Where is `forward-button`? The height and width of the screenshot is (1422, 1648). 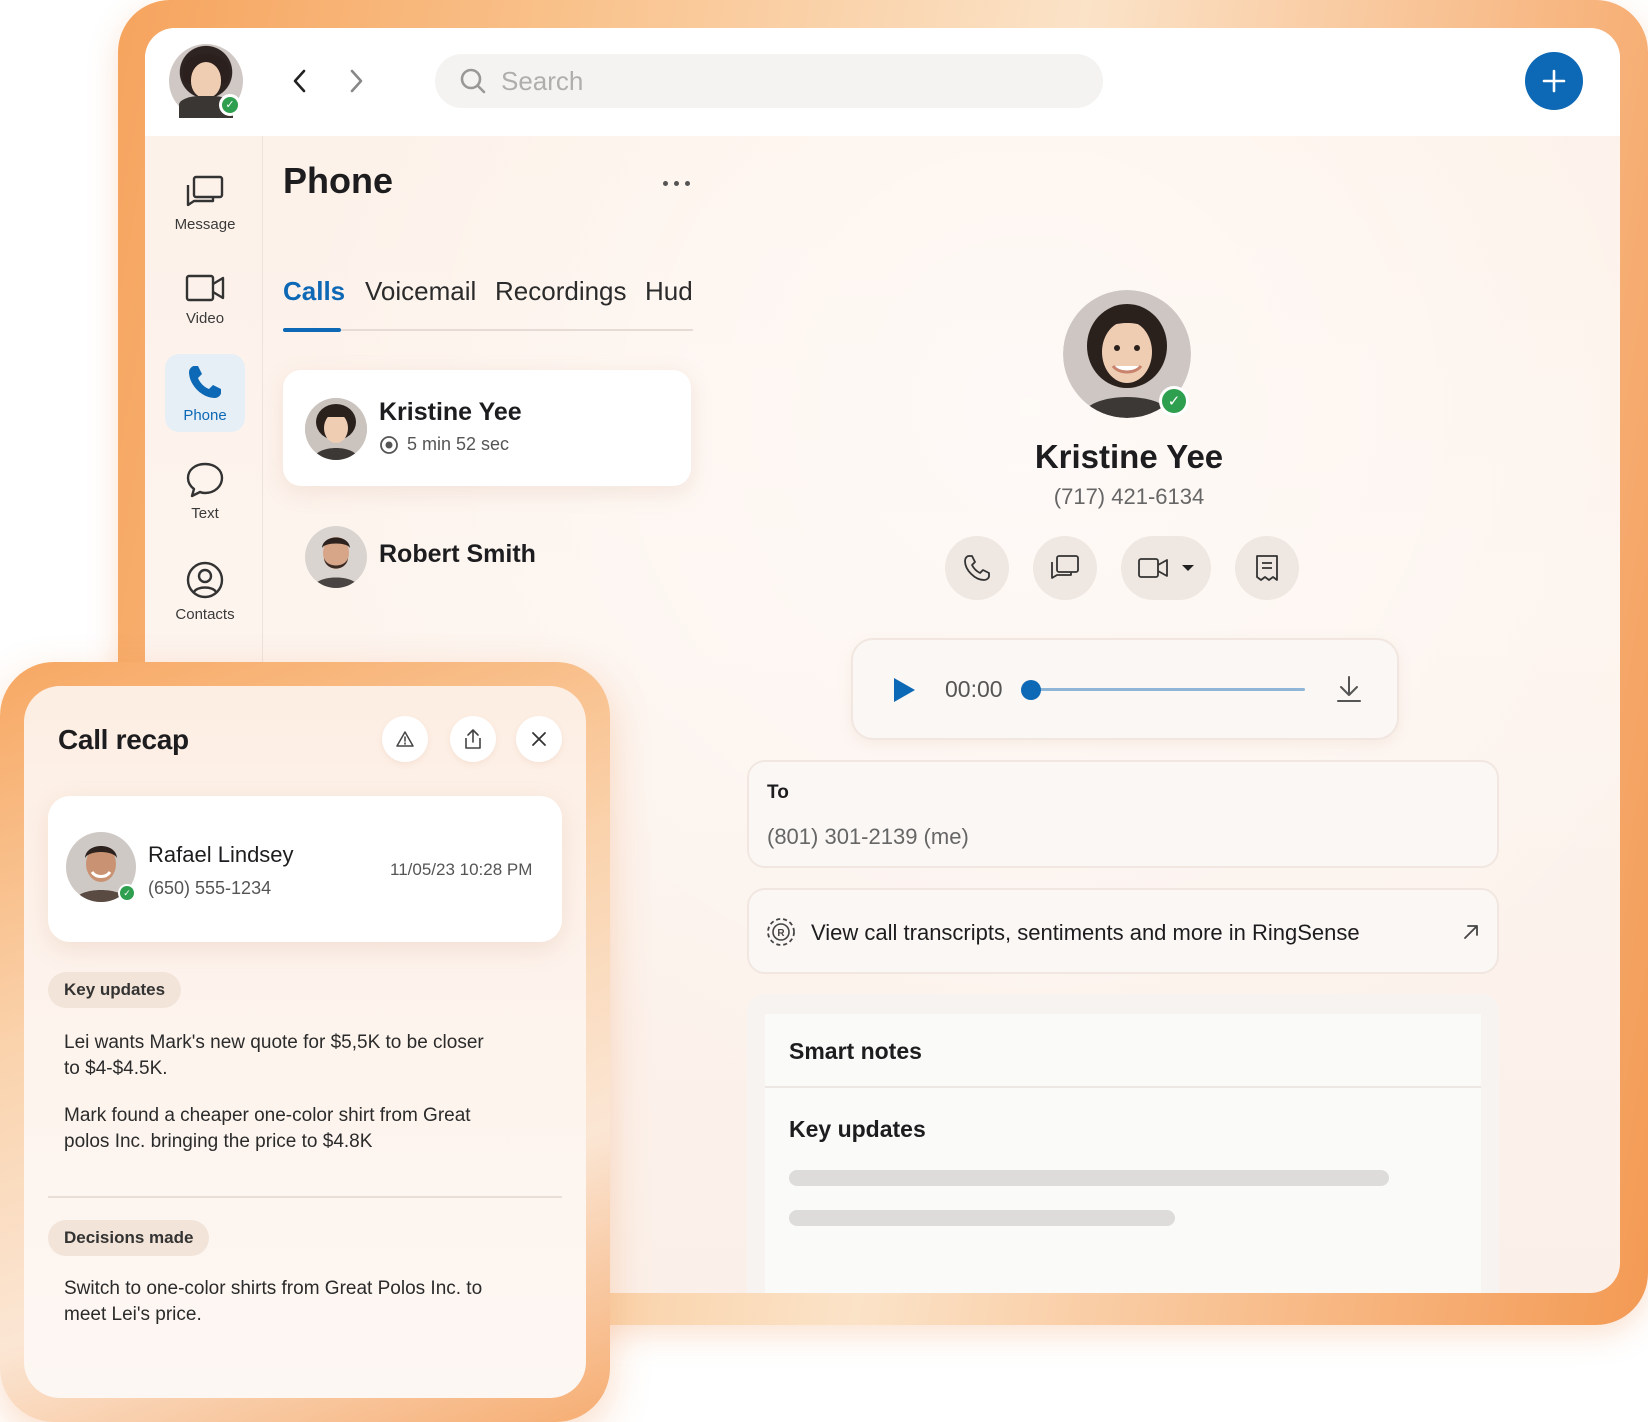
forward-button is located at coordinates (356, 81).